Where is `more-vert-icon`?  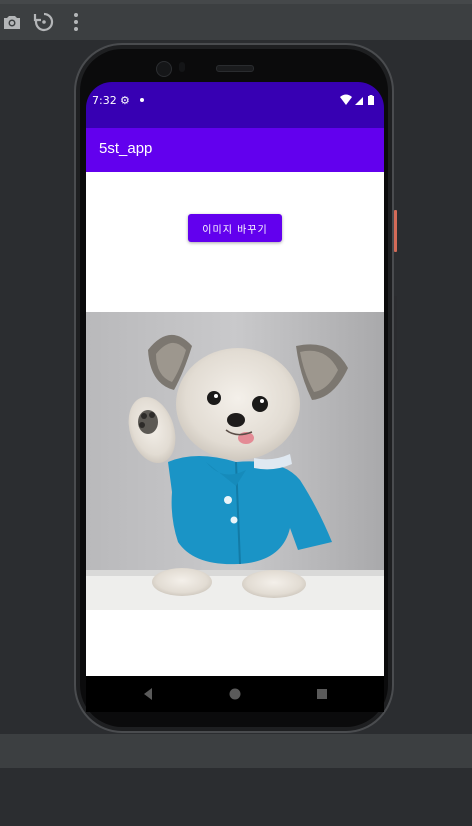
more-vert-icon is located at coordinates (76, 22).